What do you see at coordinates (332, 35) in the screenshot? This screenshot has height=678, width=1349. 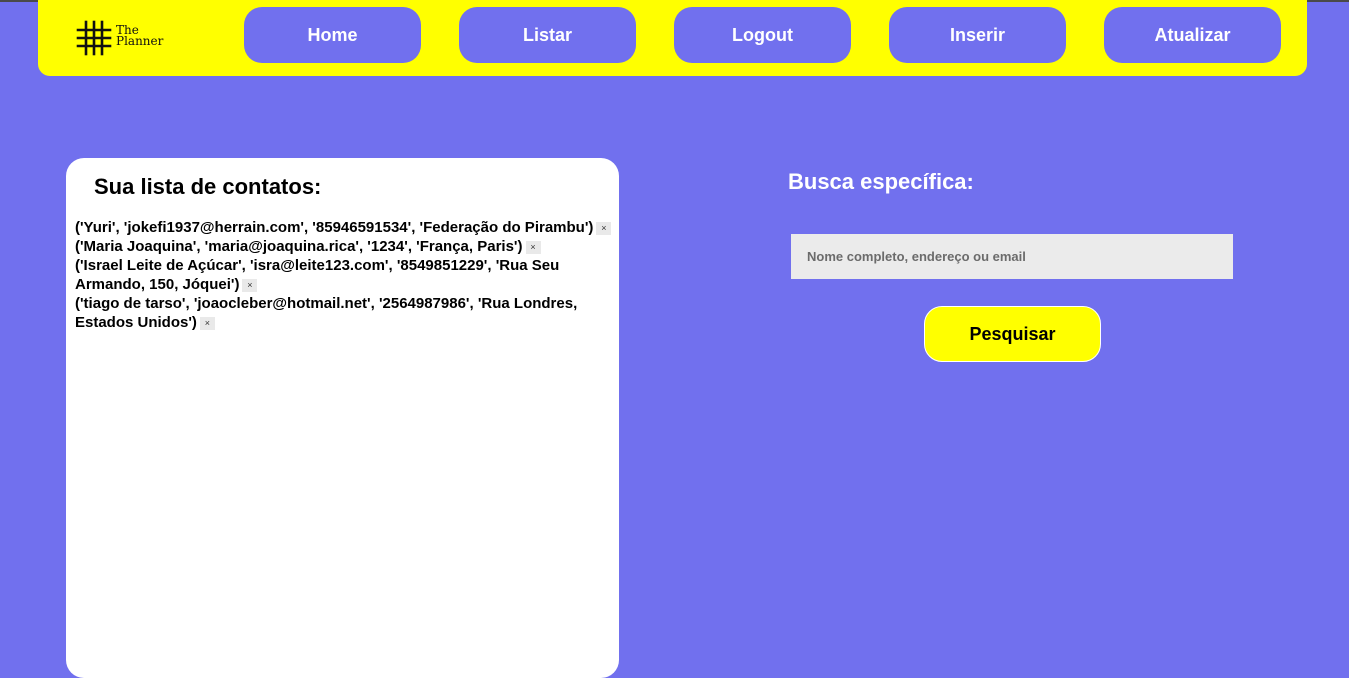 I see `nav-home-button: Home` at bounding box center [332, 35].